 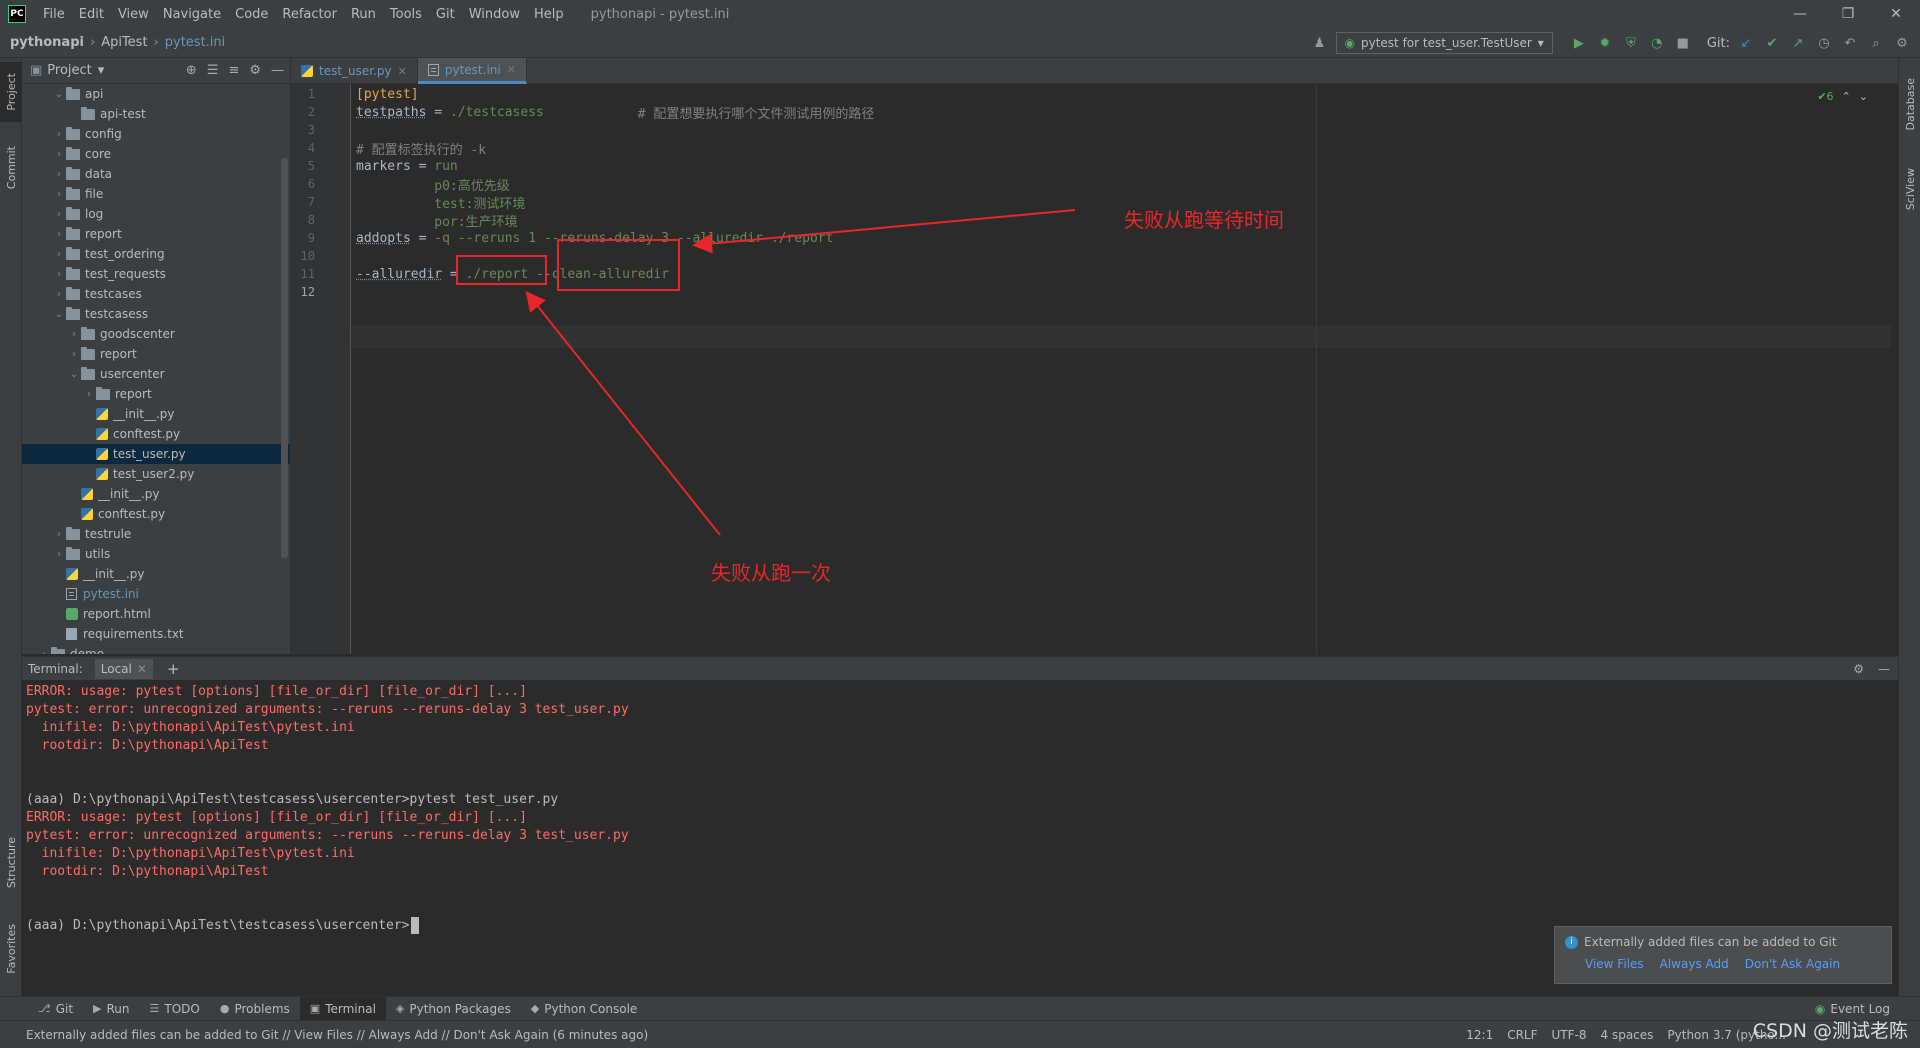 What do you see at coordinates (156, 94) in the screenshot?
I see `tree-item: ⌄ api` at bounding box center [156, 94].